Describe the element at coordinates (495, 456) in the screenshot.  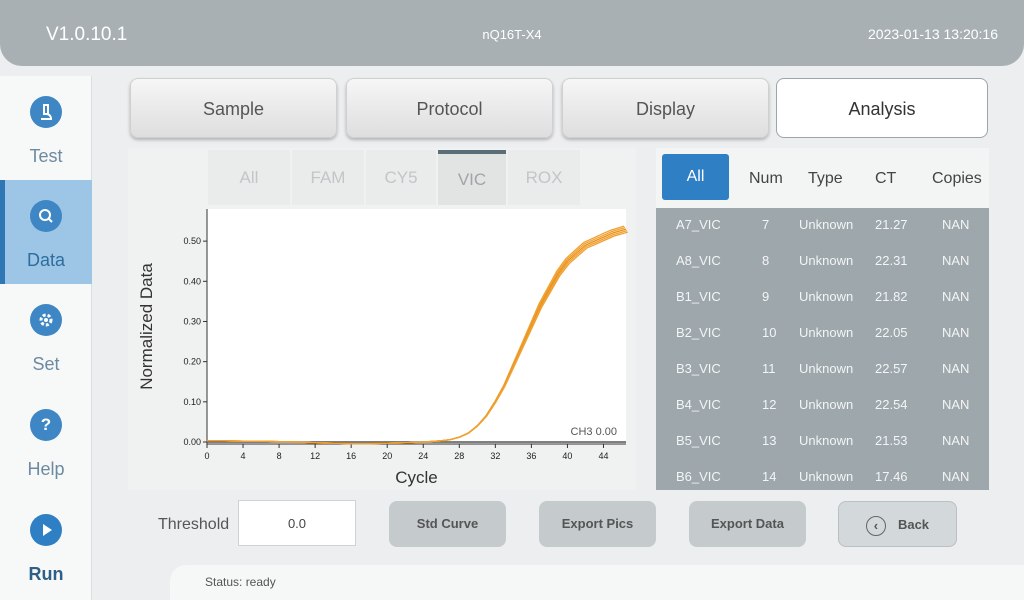
I see `x-tick-label: 32` at that location.